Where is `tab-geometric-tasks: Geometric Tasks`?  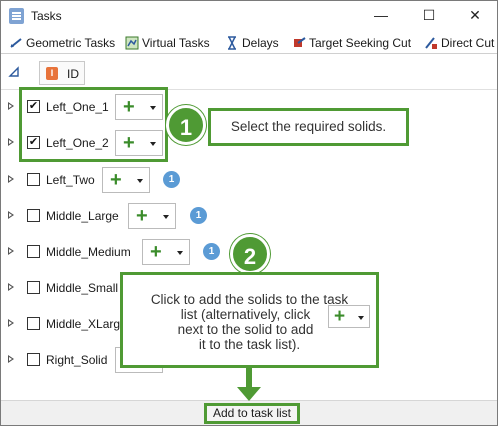 tab-geometric-tasks: Geometric Tasks is located at coordinates (62, 43).